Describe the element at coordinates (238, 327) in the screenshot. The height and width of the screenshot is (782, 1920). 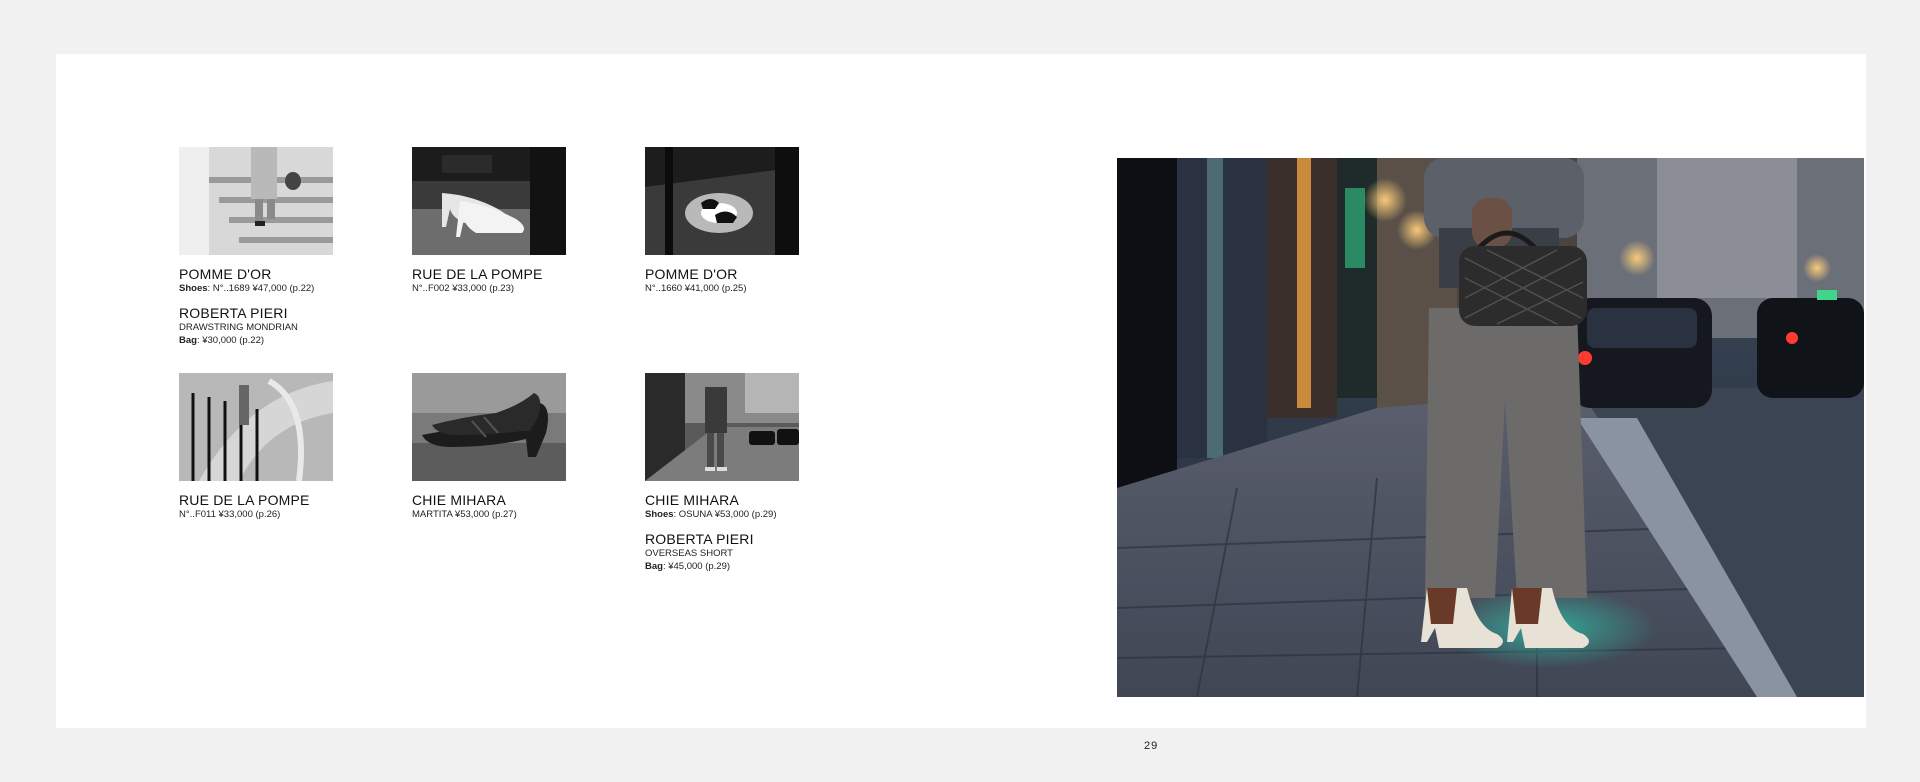
I see `product-name: DRAWSTRING MONDRIAN` at that location.